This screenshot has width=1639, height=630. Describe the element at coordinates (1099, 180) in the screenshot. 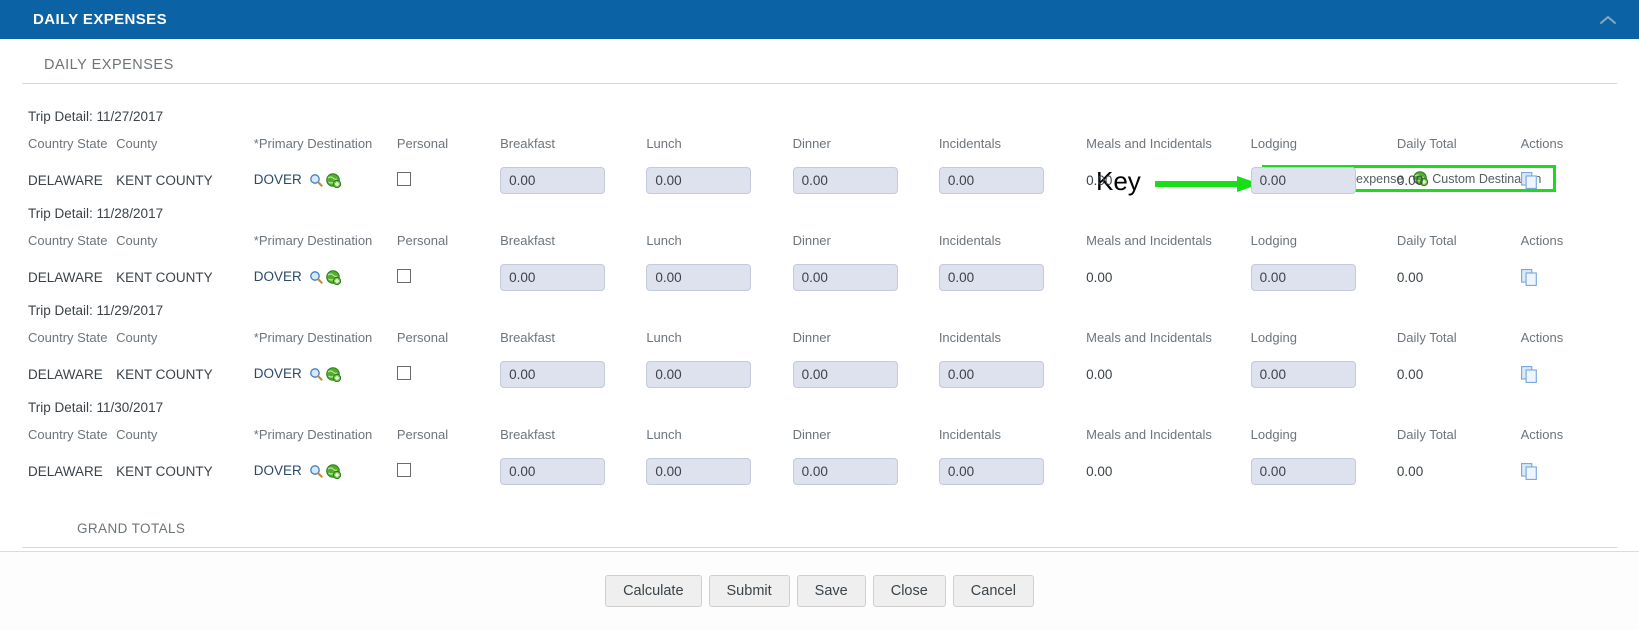

I see `cell-meals-and-incidentals: 0.00` at that location.